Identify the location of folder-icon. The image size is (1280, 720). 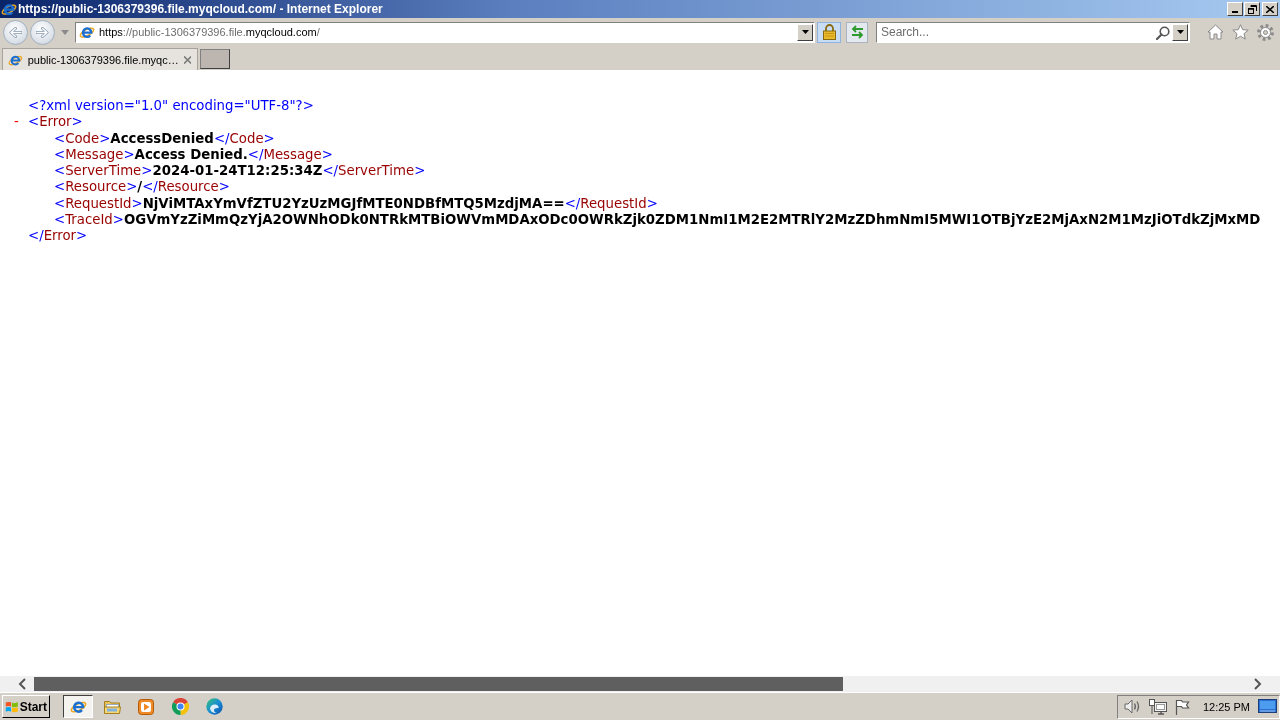
(112, 706).